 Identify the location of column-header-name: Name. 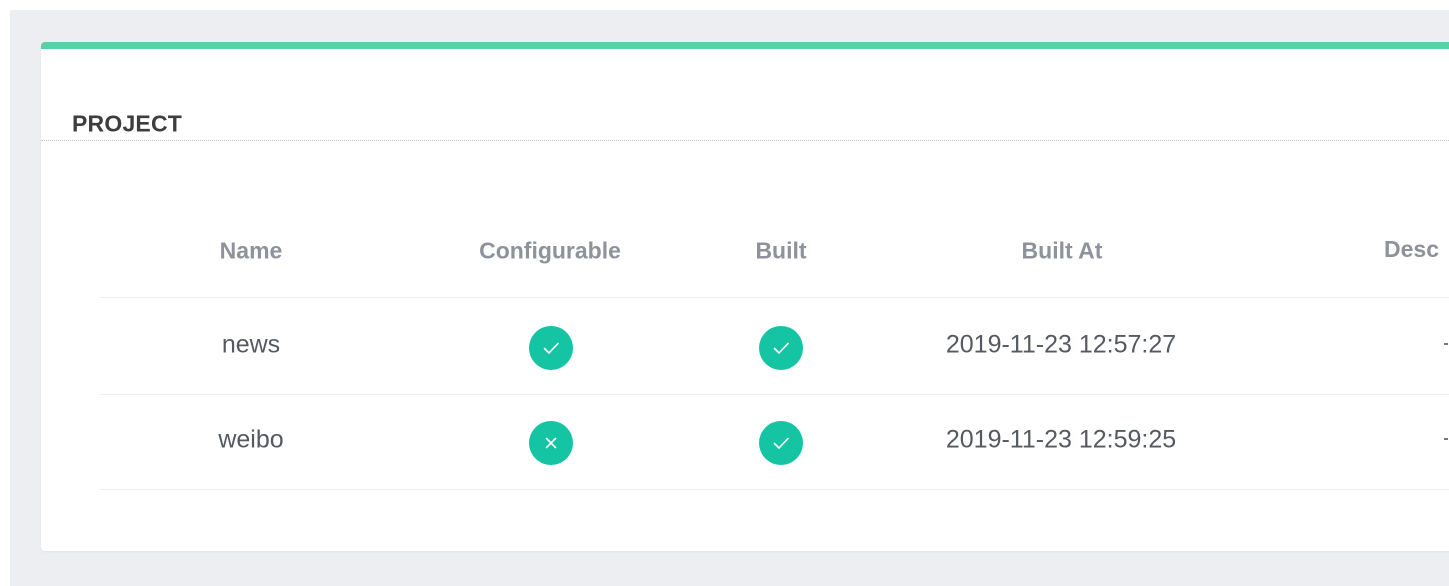
(251, 251).